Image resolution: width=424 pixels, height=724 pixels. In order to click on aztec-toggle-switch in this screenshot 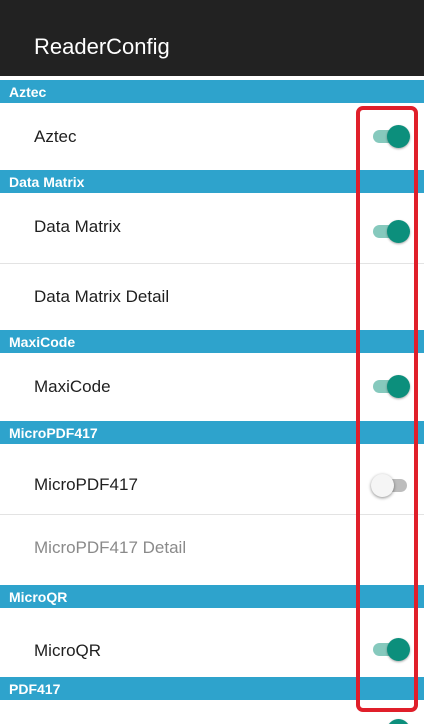, I will do `click(391, 136)`.